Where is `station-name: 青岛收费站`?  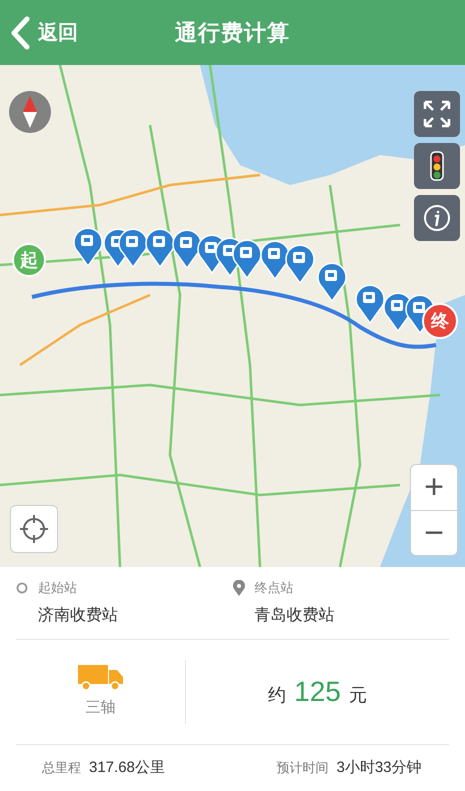
station-name: 青岛收费站 is located at coordinates (295, 616).